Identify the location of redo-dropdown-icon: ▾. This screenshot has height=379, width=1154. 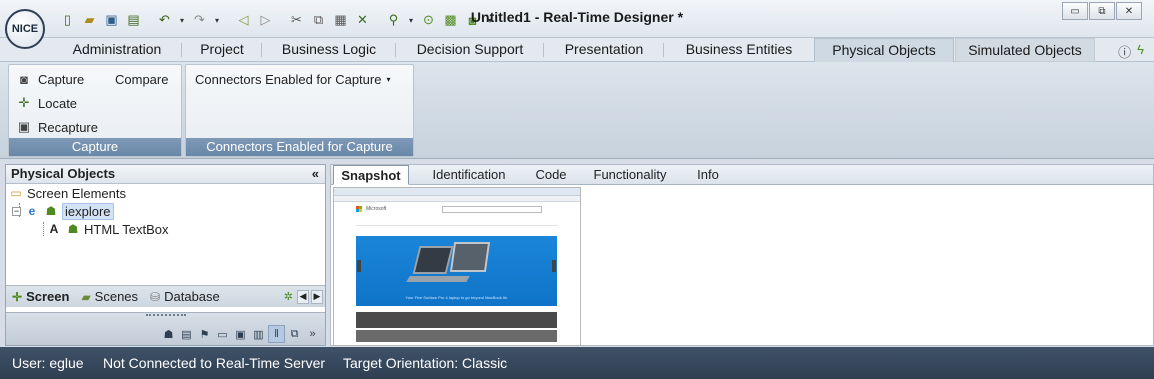
(217, 20).